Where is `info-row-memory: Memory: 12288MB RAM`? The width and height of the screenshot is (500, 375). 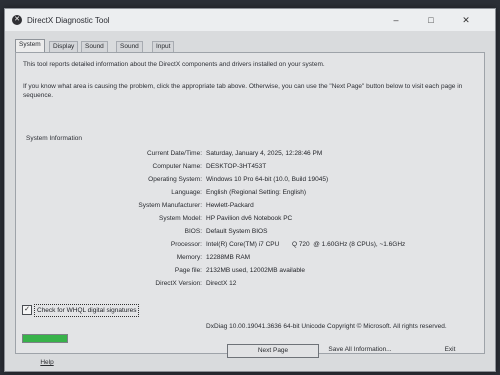
info-row-memory: Memory: 12288MB RAM is located at coordinates (256, 258).